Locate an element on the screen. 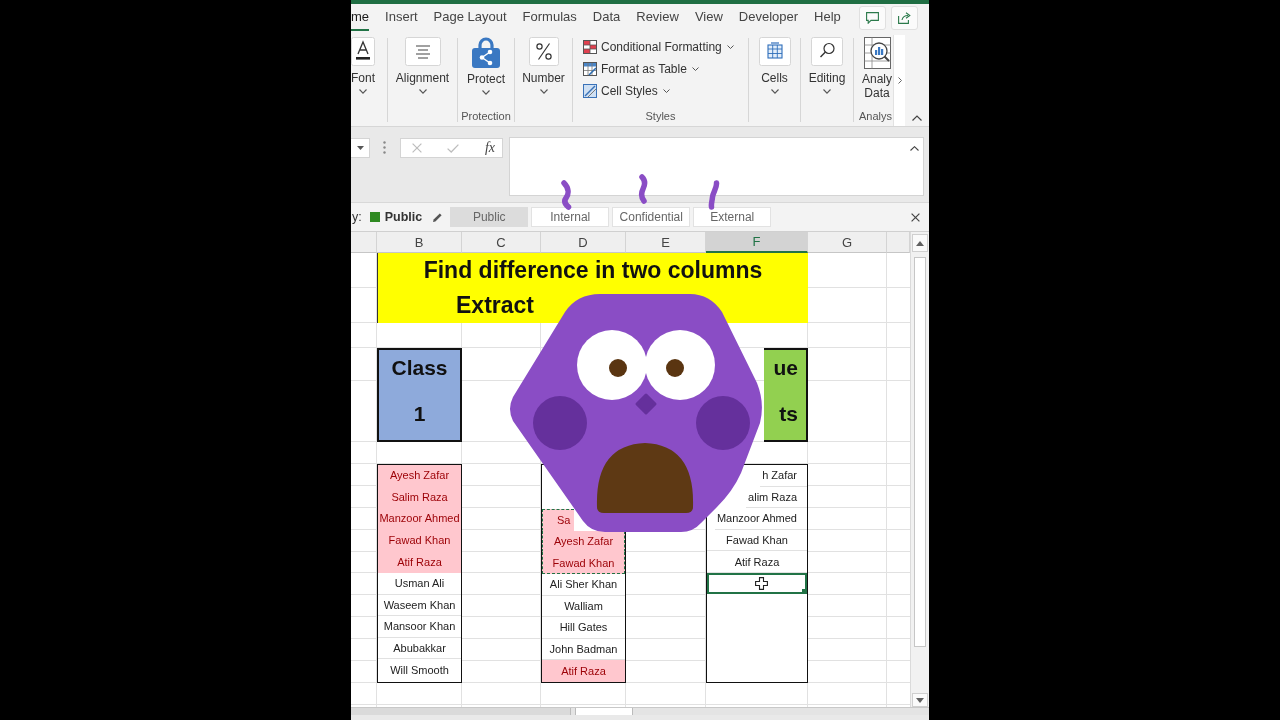 This screenshot has height=720, width=1280. comment-button is located at coordinates (872, 18).